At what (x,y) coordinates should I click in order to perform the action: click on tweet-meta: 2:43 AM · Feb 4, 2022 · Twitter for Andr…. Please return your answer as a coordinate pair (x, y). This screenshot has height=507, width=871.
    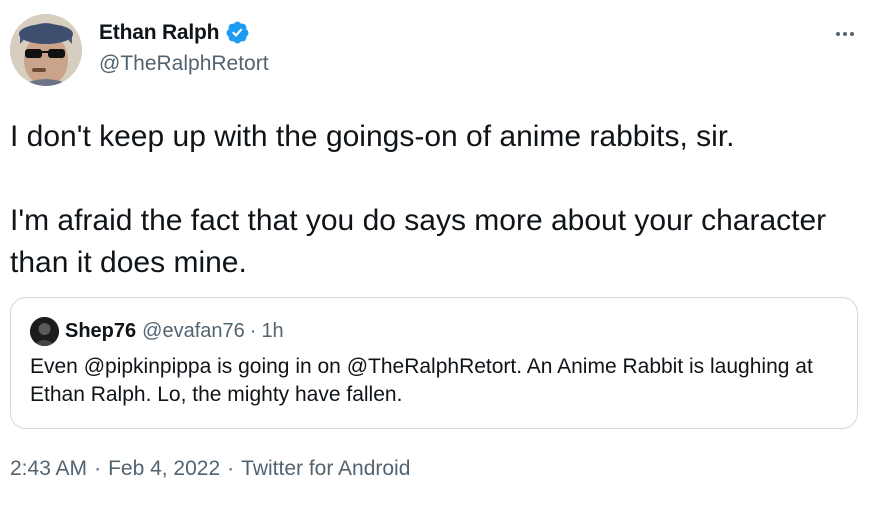
    Looking at the image, I should click on (210, 469).